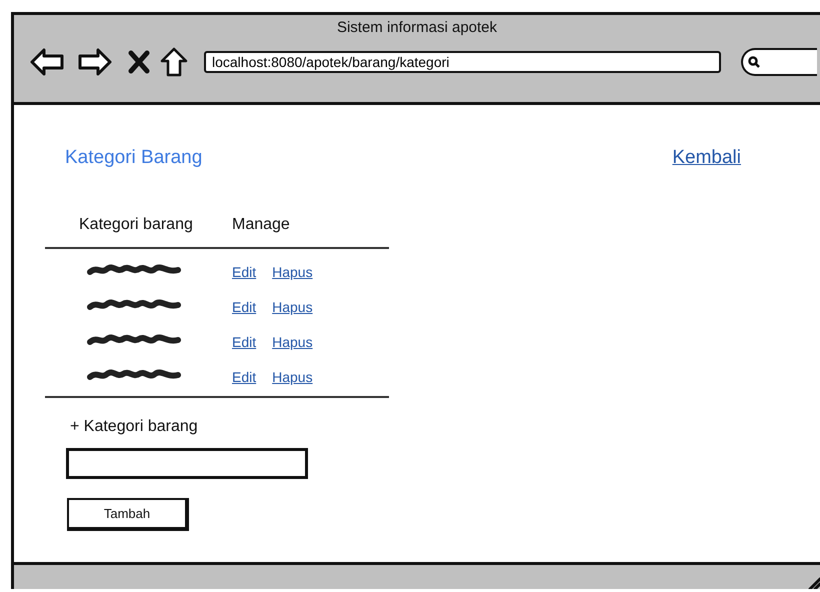 Image resolution: width=820 pixels, height=592 pixels. I want to click on search-icon, so click(754, 62).